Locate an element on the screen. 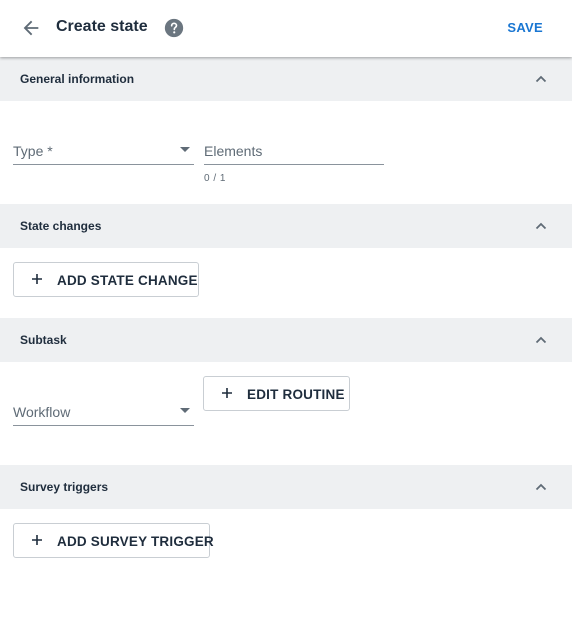  section-title: State changes is located at coordinates (61, 226).